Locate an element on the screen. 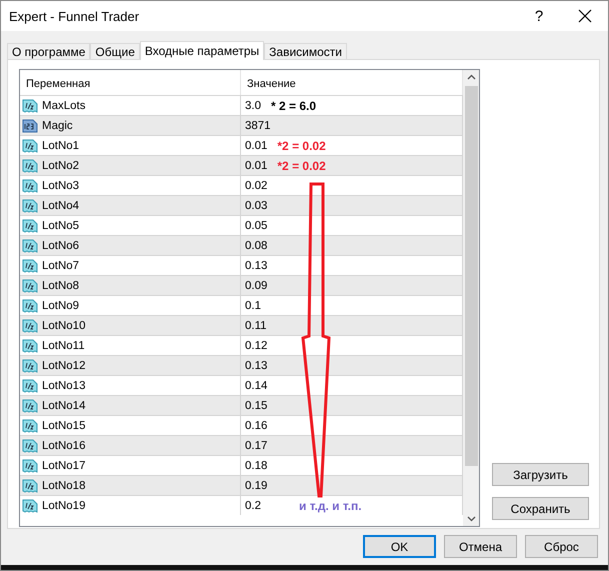 Image resolution: width=609 pixels, height=571 pixels. tab: Общие is located at coordinates (115, 51).